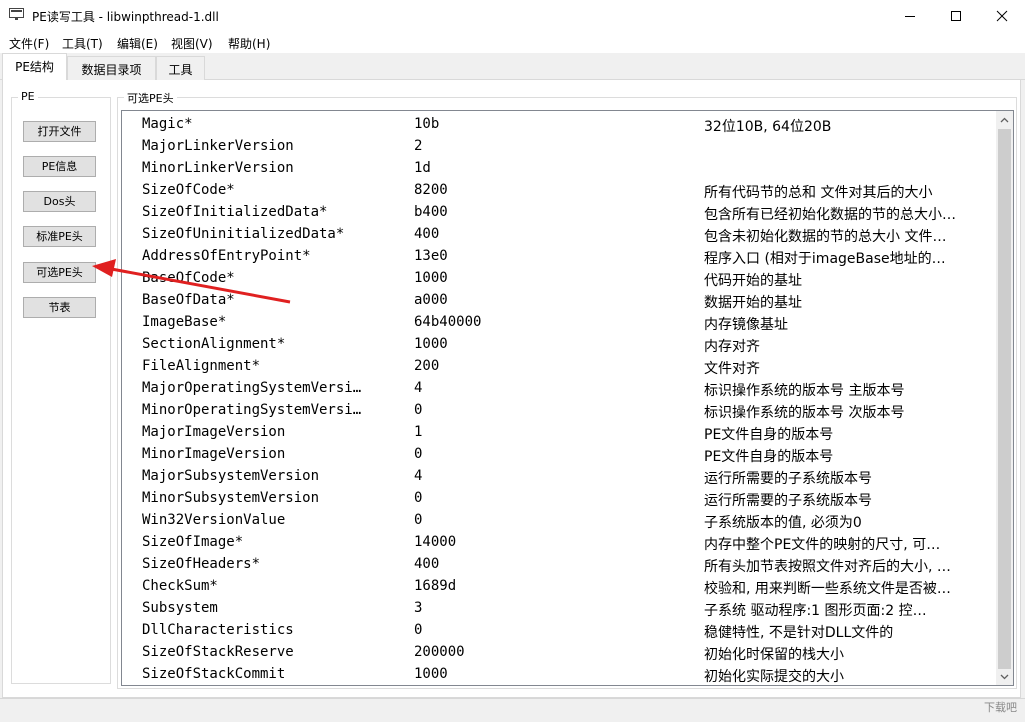  What do you see at coordinates (218, 146) in the screenshot?
I see `field-name: MajorLinkerVersion` at bounding box center [218, 146].